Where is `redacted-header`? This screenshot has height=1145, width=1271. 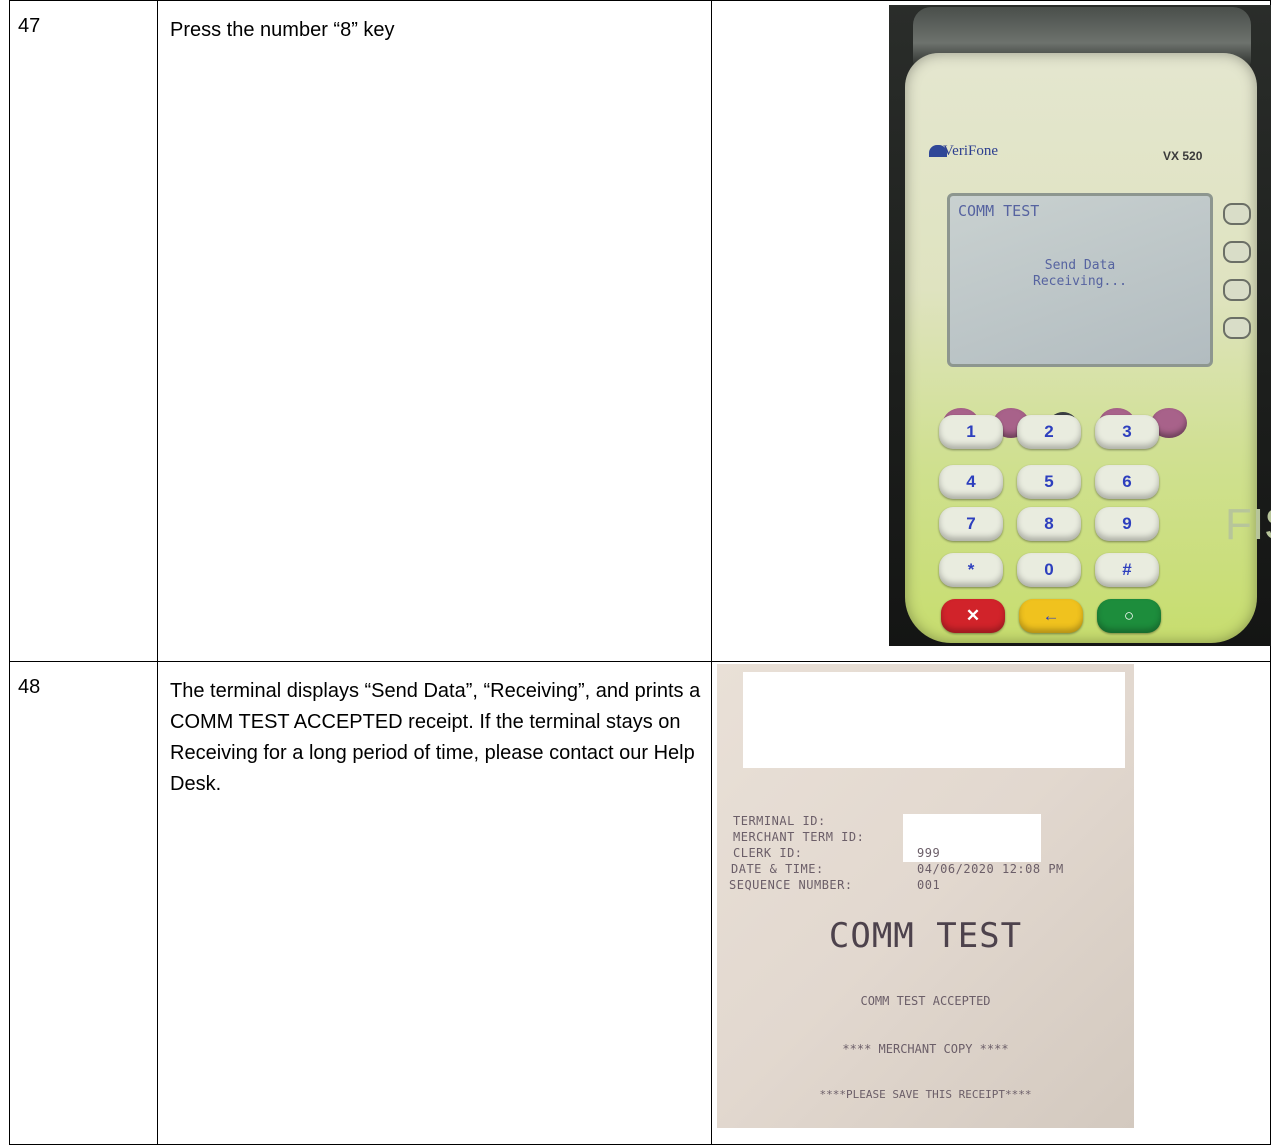 redacted-header is located at coordinates (934, 720).